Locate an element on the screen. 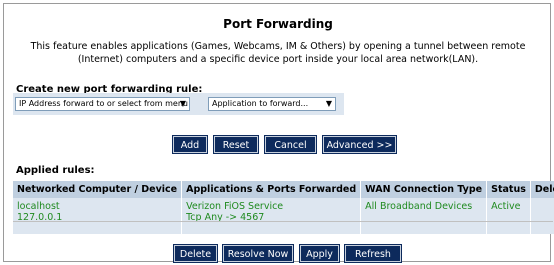  column-header-delete: Delete is located at coordinates (542, 189).